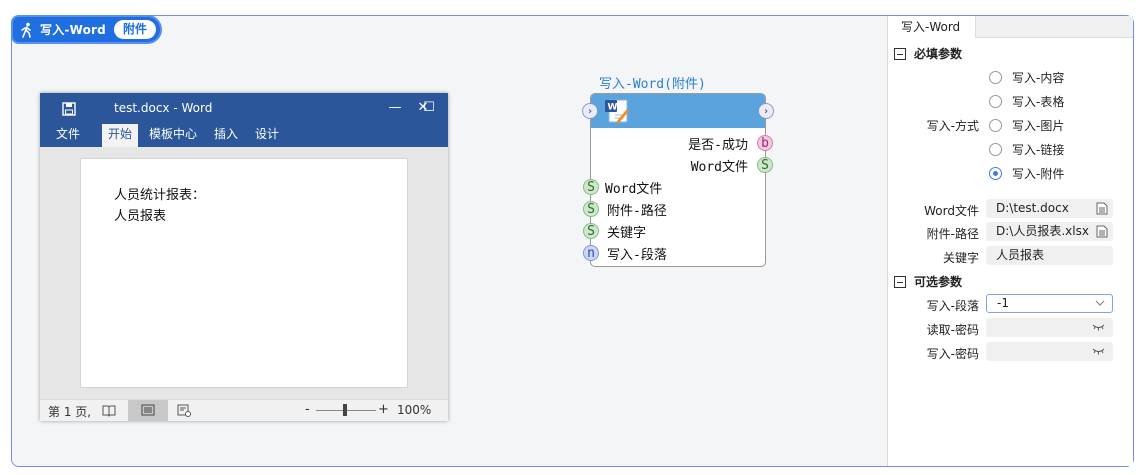 This screenshot has width=1148, height=475. What do you see at coordinates (345, 410) in the screenshot?
I see `zoom-slider-thumb` at bounding box center [345, 410].